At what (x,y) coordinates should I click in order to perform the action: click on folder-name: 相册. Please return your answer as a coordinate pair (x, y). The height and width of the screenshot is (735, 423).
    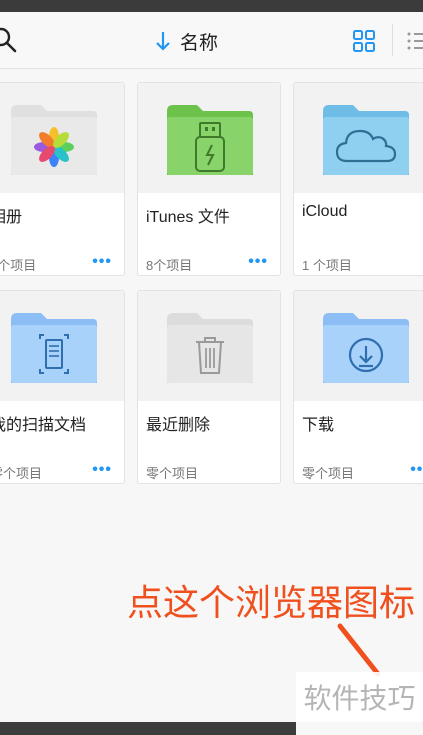
    Looking at the image, I should click on (11, 217).